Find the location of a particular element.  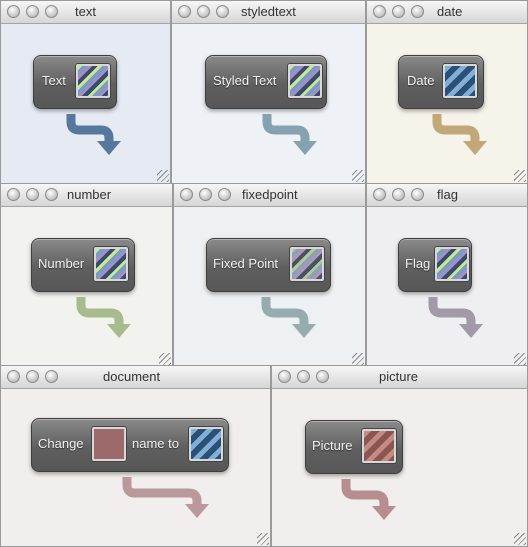

window-canvas: Date is located at coordinates (447, 103).